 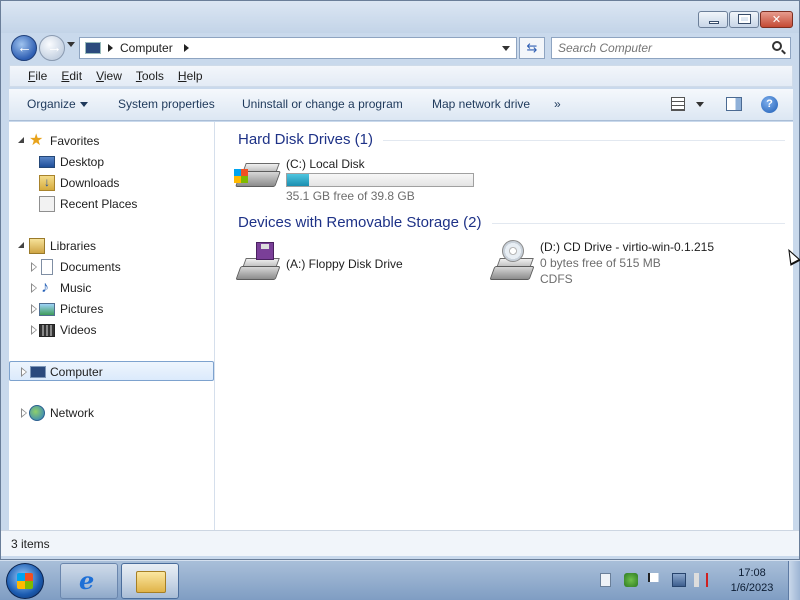 I want to click on back-arrow-icon: ←, so click(x=24, y=47).